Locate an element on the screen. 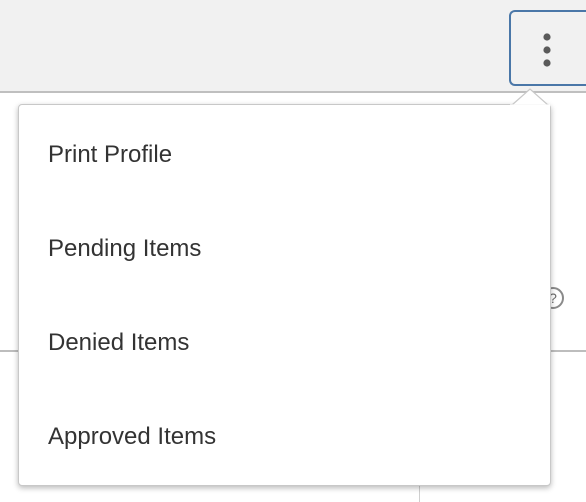 The image size is (586, 502). menu-item-print-profile: Print Profile is located at coordinates (284, 155).